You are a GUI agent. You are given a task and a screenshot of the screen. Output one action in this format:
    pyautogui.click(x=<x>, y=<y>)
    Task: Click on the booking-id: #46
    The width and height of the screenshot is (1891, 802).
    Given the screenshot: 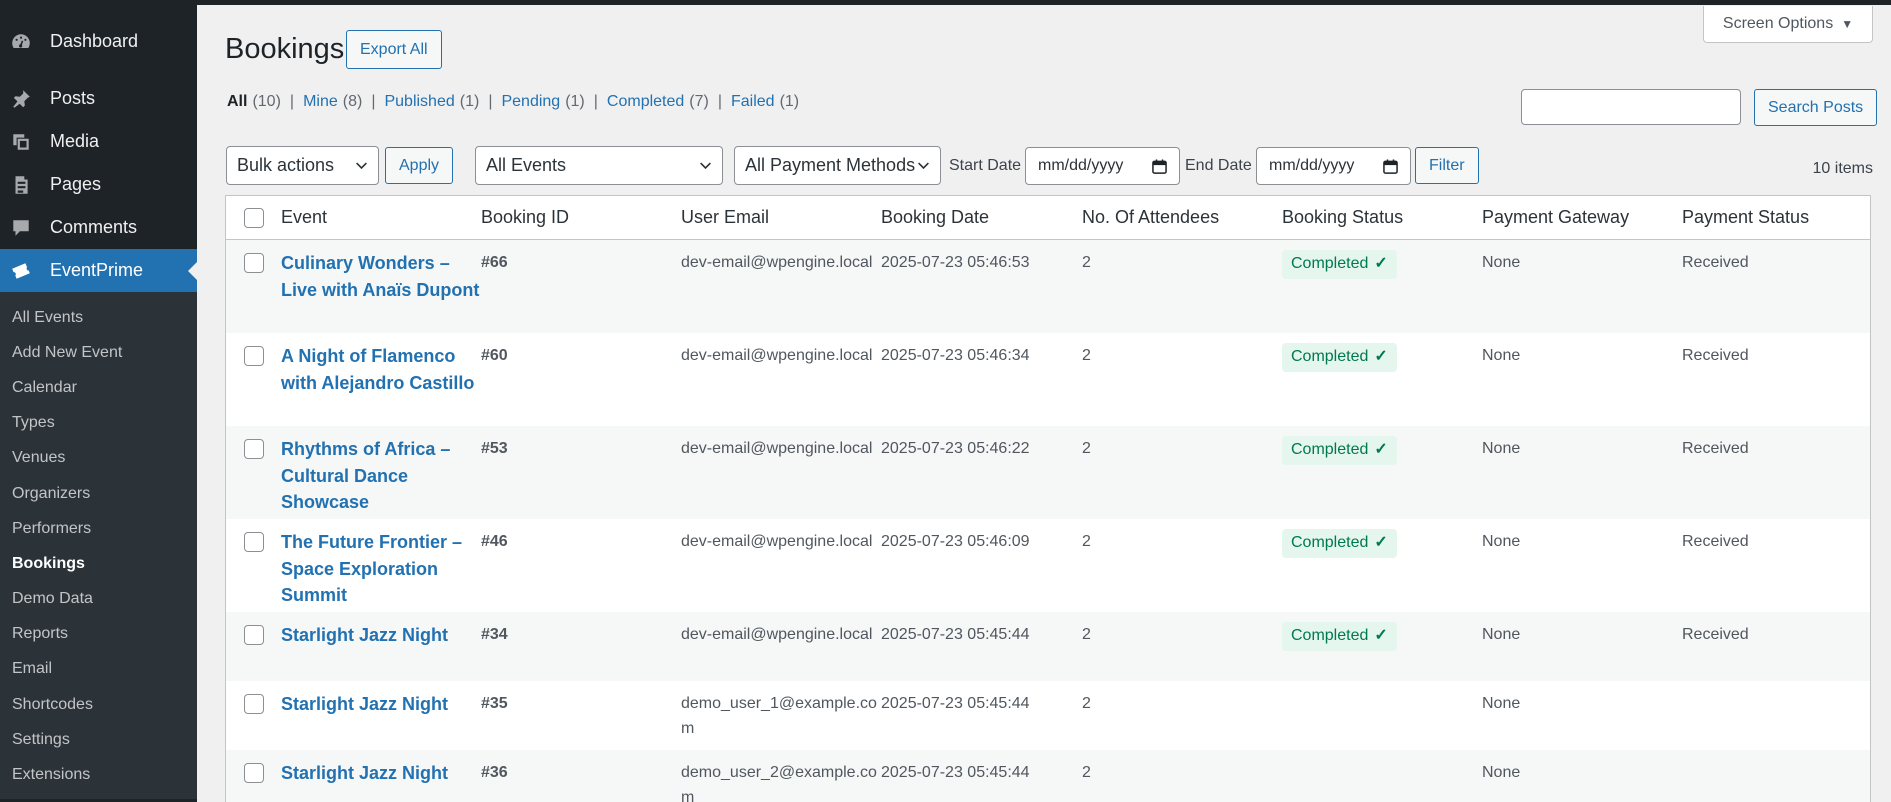 What is the action you would take?
    pyautogui.click(x=494, y=541)
    